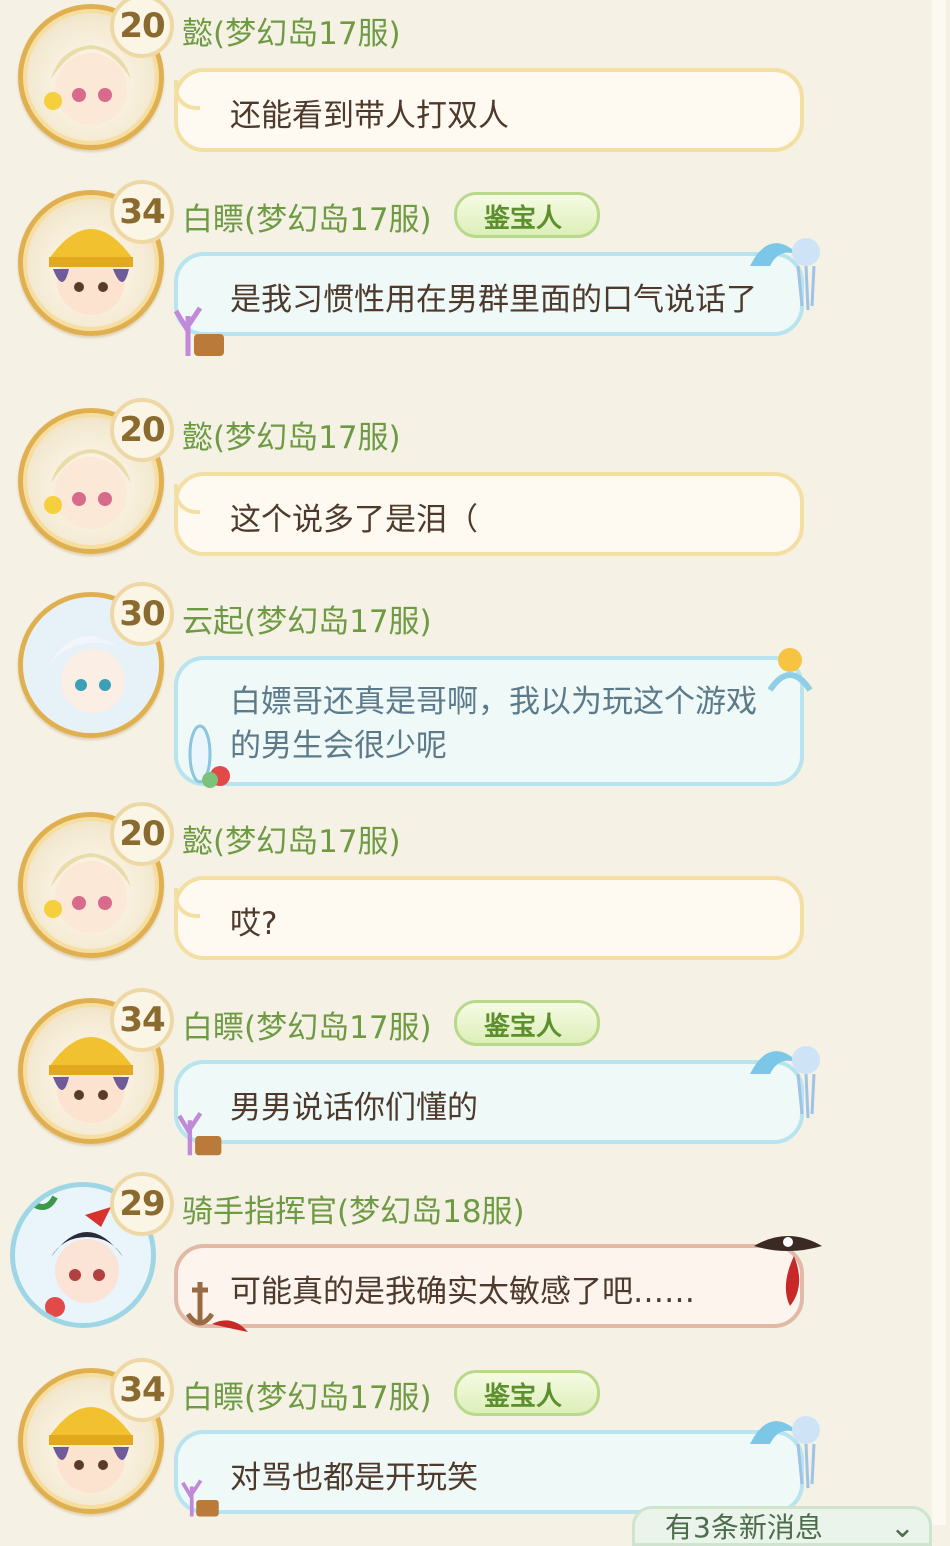  I want to click on pirate-hat-decoration-icon, so click(788, 1271).